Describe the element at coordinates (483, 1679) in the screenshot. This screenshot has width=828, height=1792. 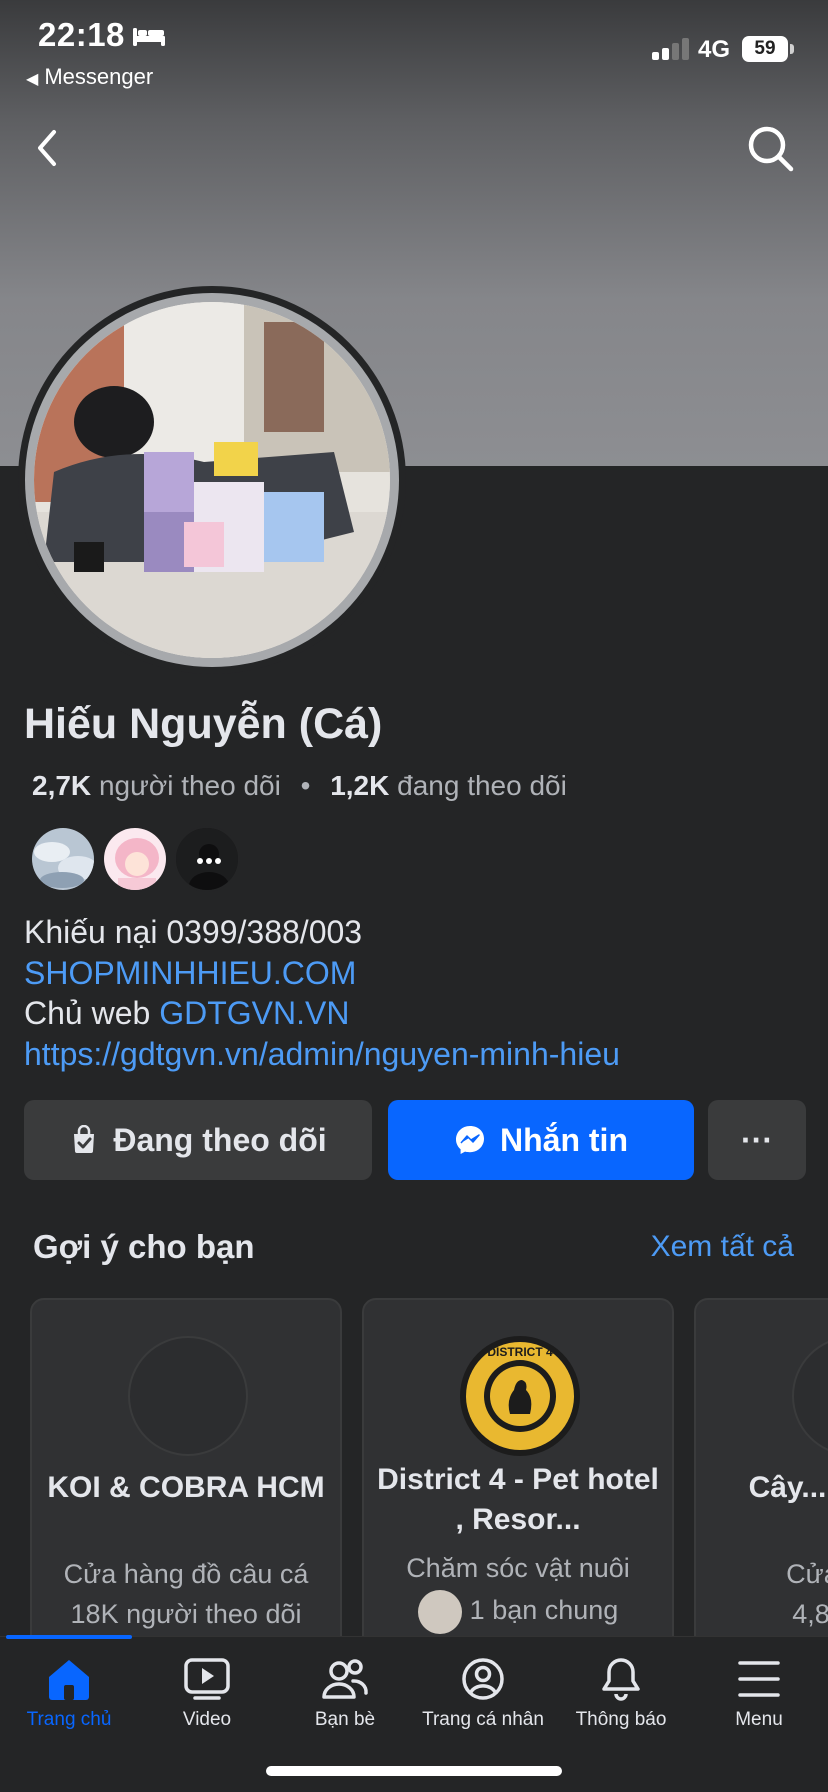
I see `profile-icon` at that location.